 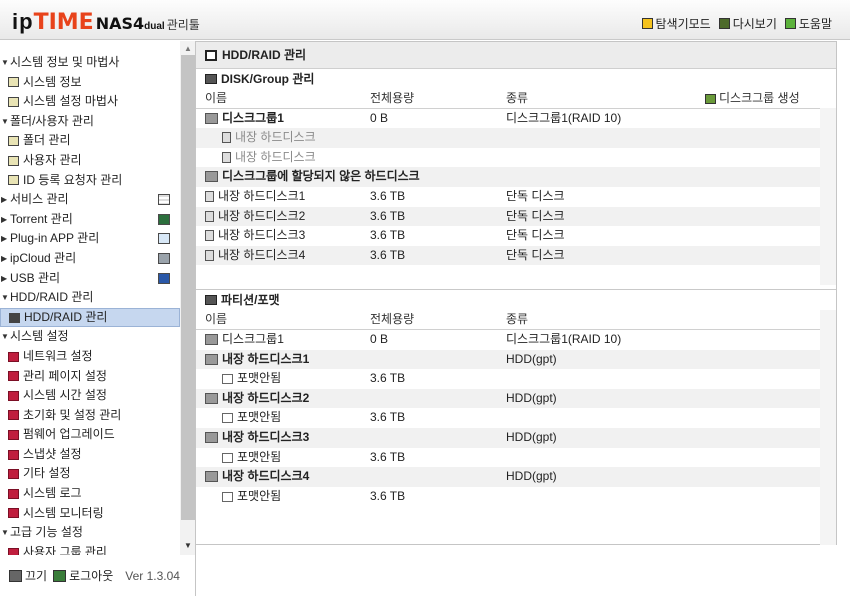 I want to click on sidebar-item-15: 네트워크 설정, so click(x=90, y=357).